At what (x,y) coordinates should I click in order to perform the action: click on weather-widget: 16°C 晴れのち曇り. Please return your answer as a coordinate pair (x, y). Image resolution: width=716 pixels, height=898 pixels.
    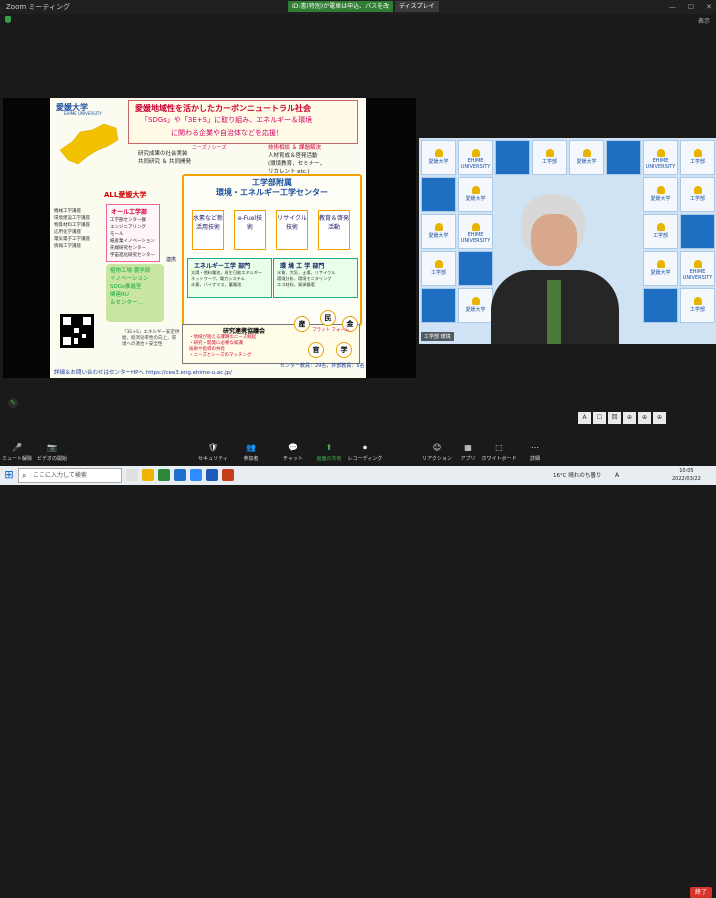
    Looking at the image, I should click on (577, 475).